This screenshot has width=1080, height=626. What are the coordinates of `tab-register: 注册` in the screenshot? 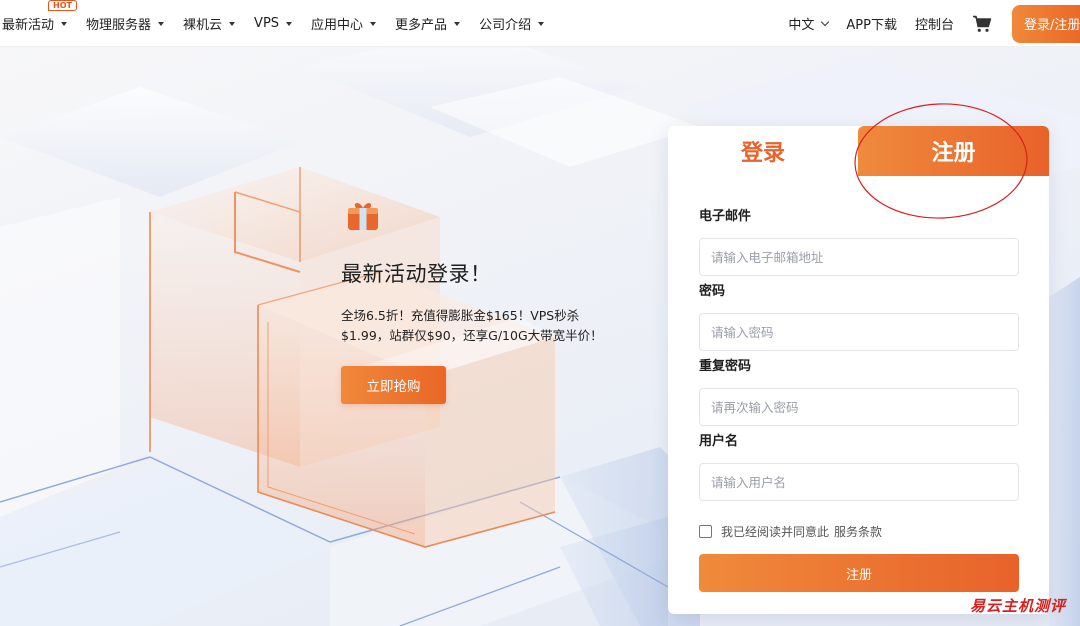 It's located at (953, 151).